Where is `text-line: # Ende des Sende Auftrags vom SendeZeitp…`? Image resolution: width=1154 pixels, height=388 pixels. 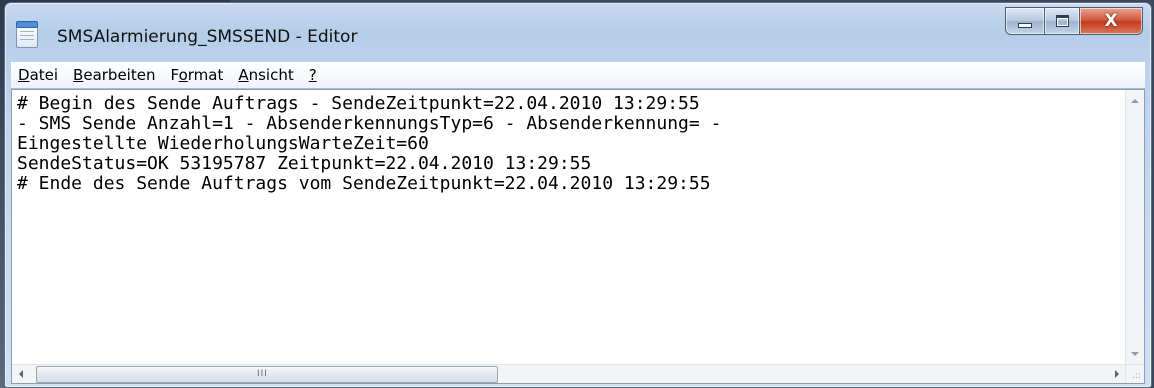 text-line: # Ende des Sende Auftrags vom SendeZeitp… is located at coordinates (364, 183).